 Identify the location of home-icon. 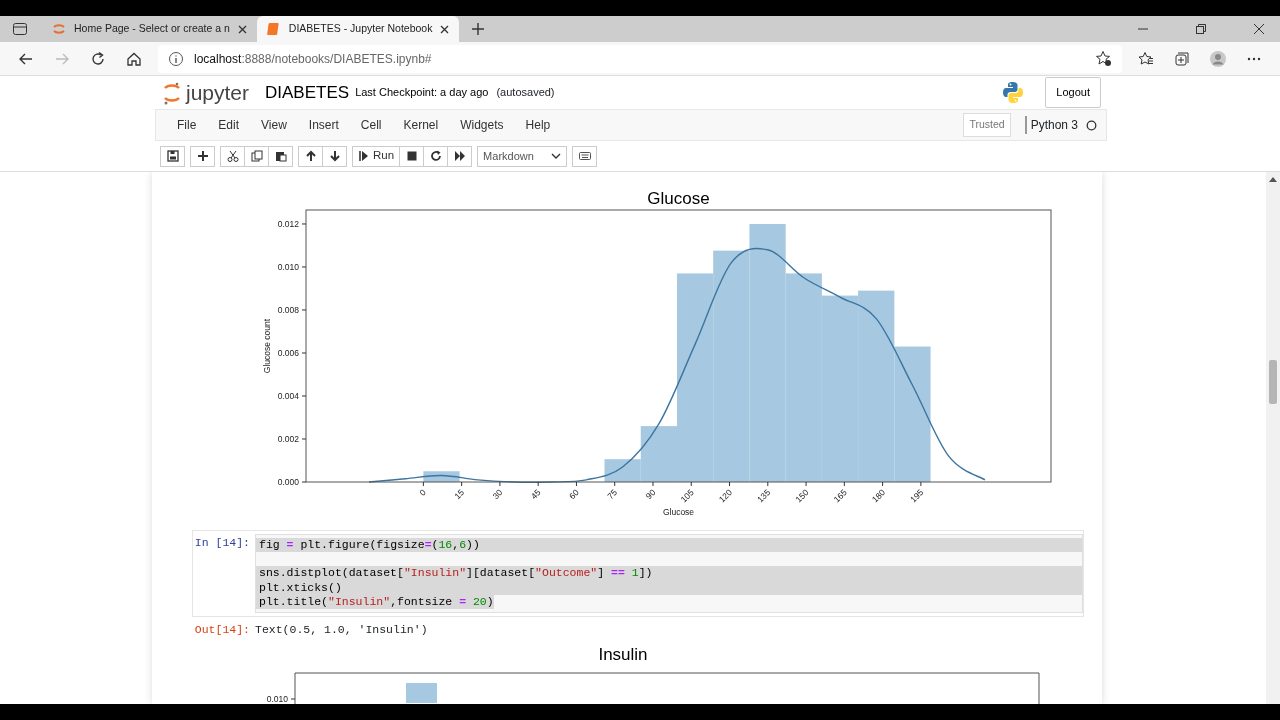
(134, 58).